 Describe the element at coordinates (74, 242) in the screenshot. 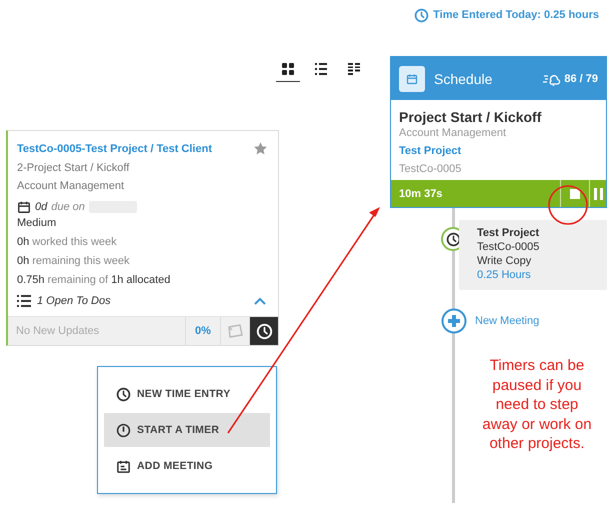

I see `hours-description: worked this week` at that location.